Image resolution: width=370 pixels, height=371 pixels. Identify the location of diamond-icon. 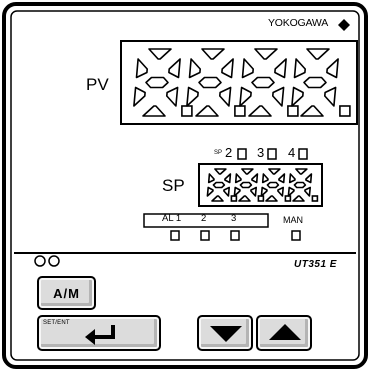
(344, 25).